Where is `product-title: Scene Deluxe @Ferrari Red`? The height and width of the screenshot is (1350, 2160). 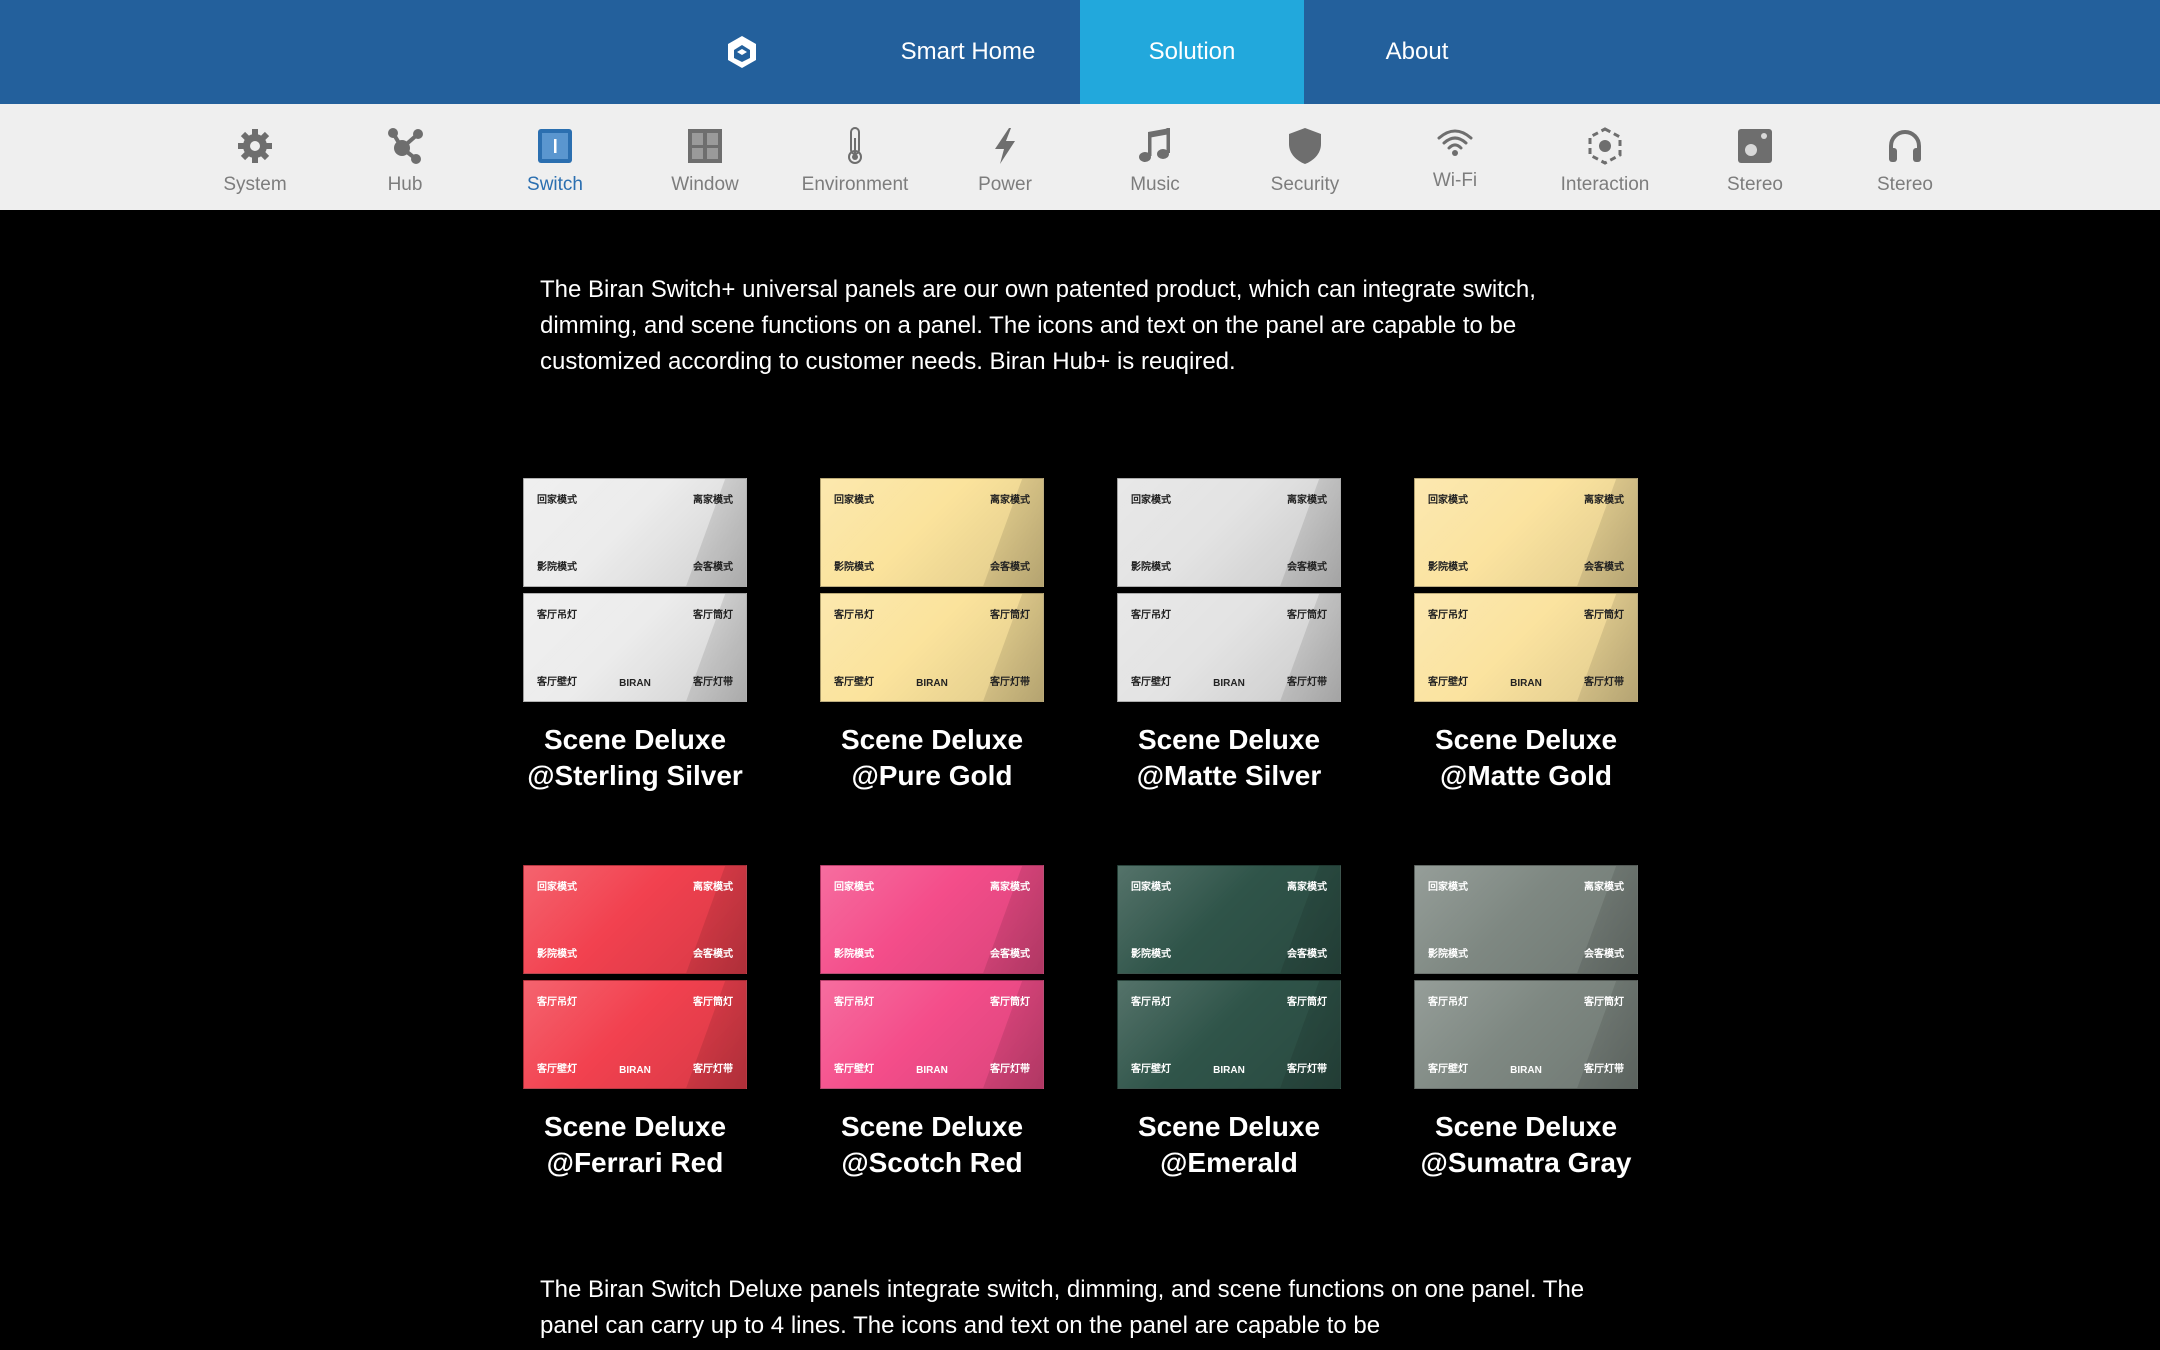
product-title: Scene Deluxe @Ferrari Red is located at coordinates (635, 1145).